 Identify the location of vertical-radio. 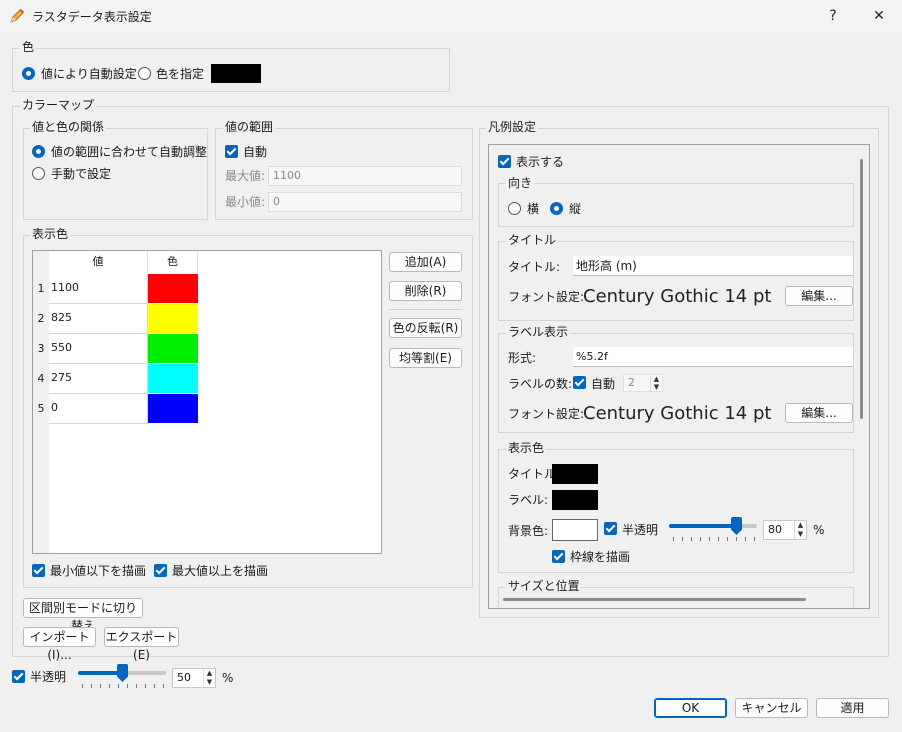
(556, 208).